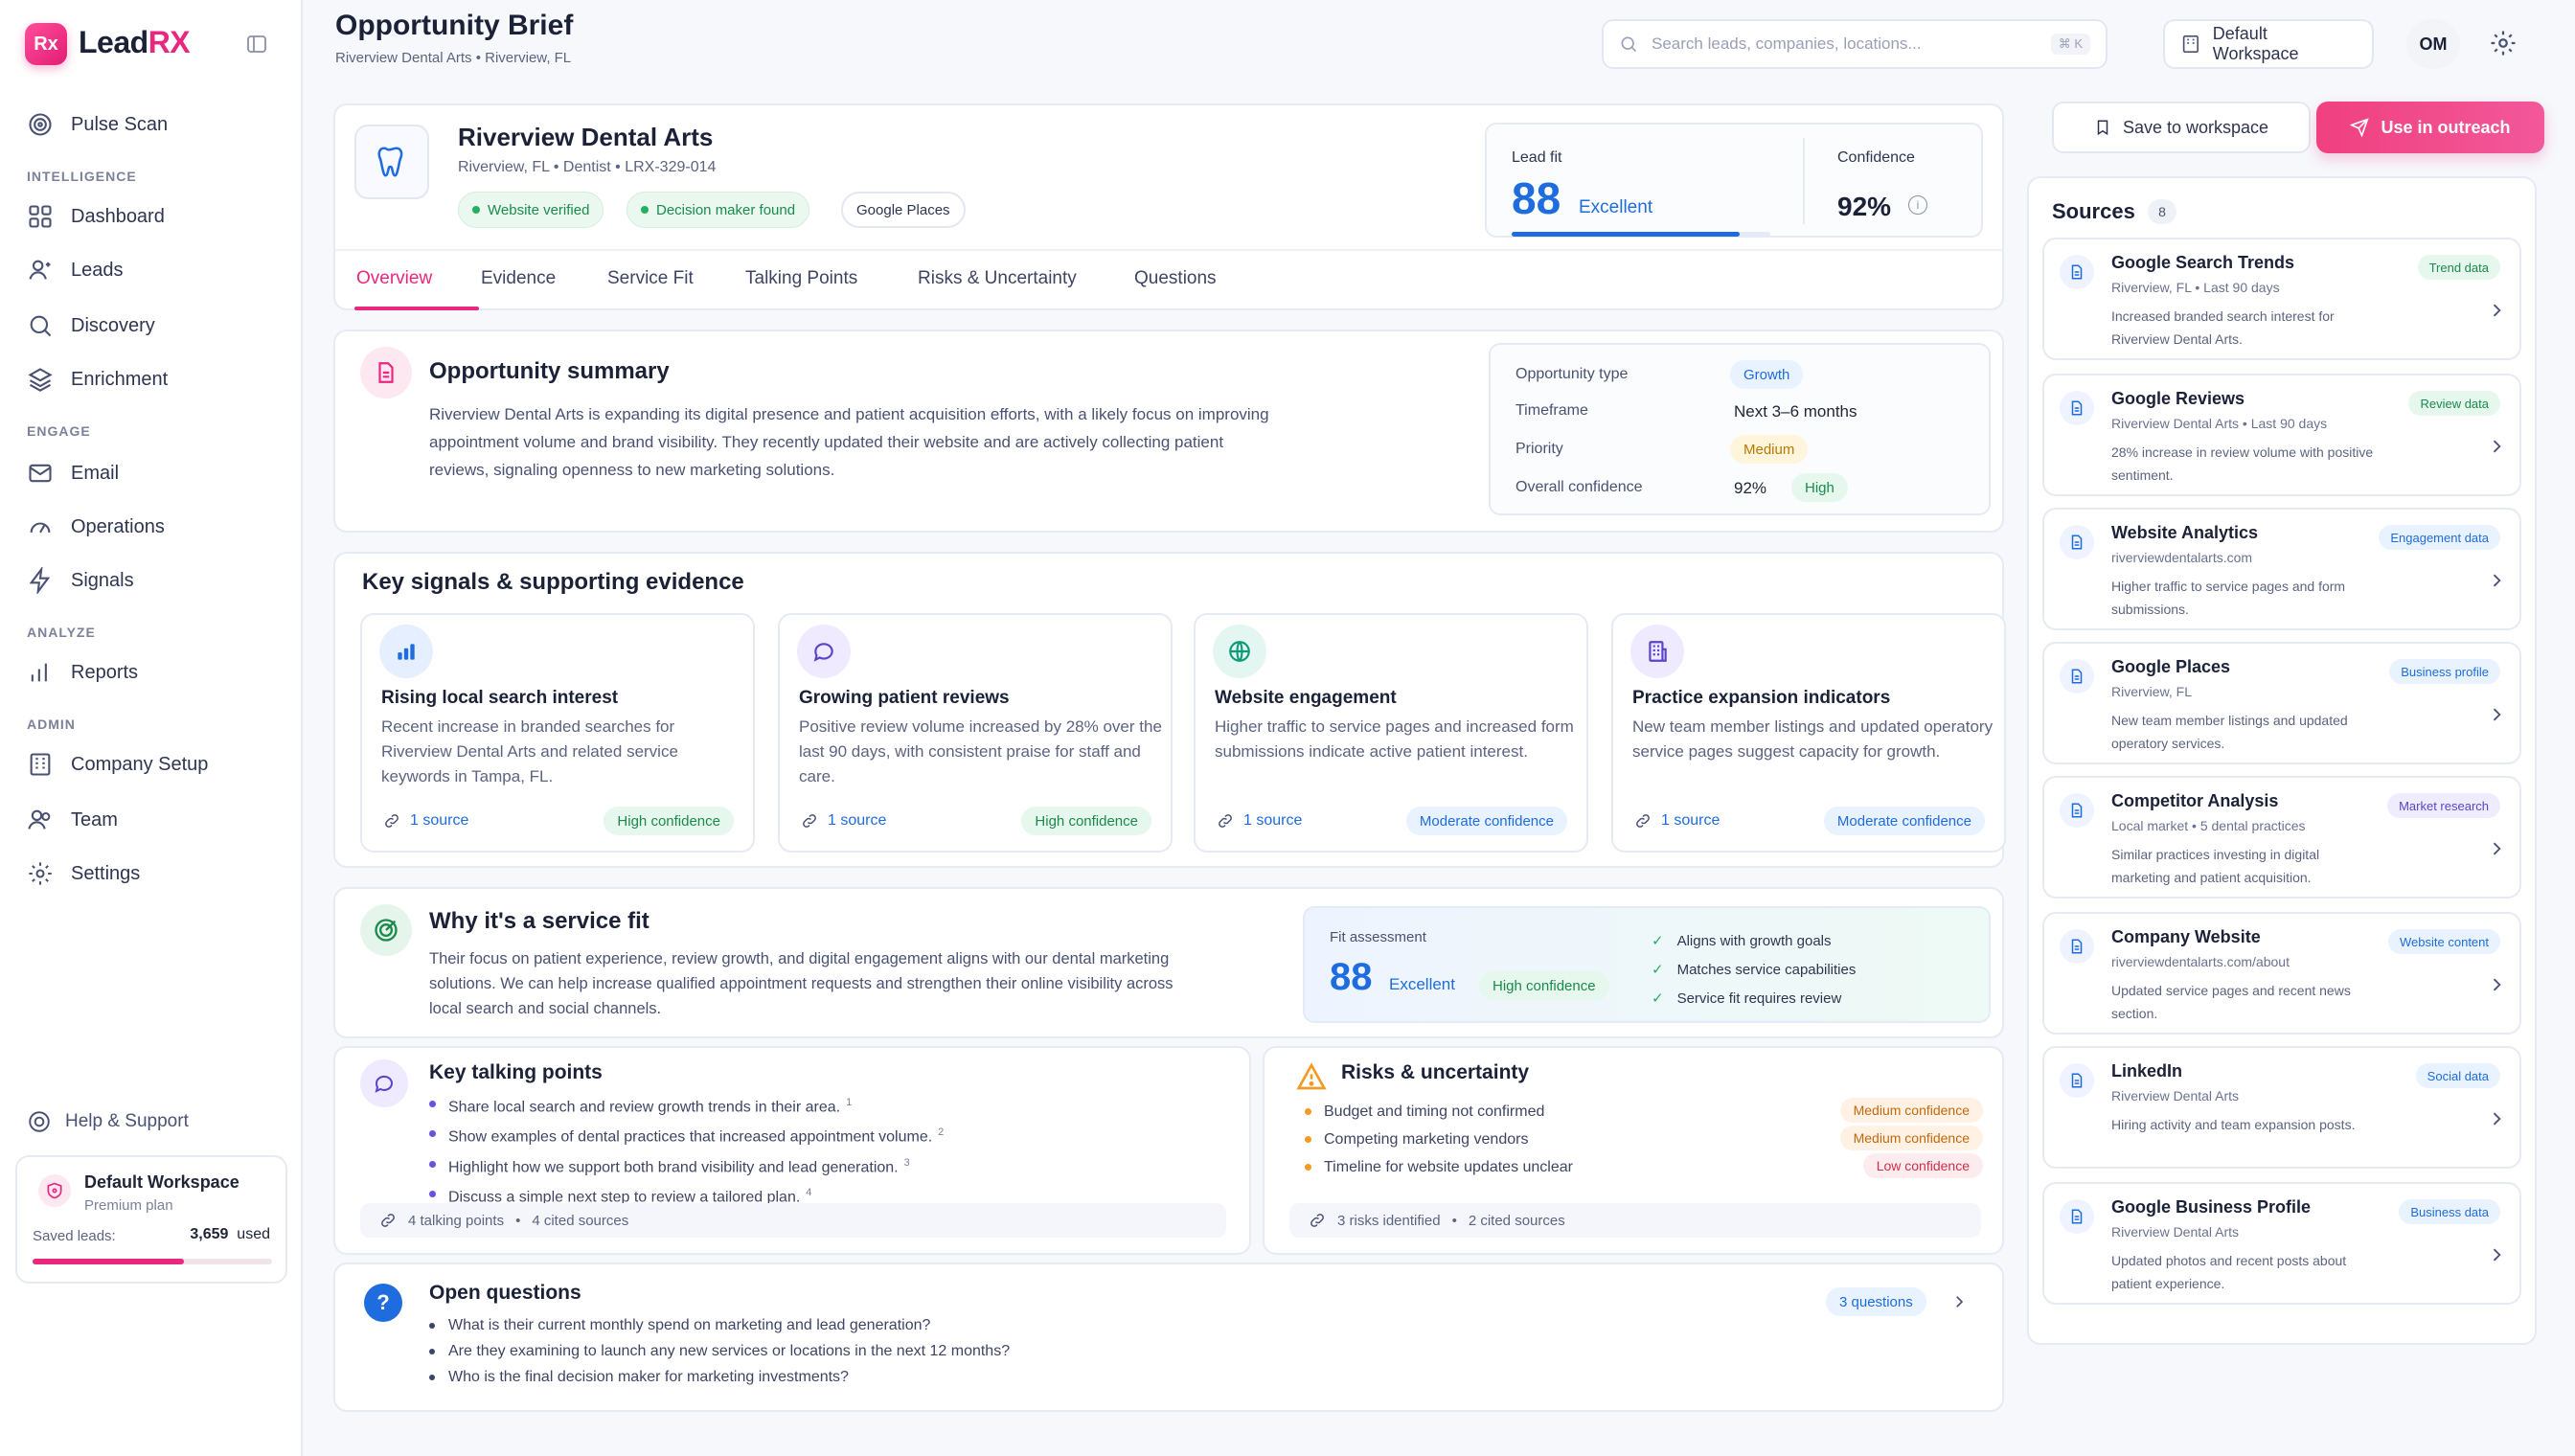  I want to click on sidebar-item-signals: Signals, so click(80, 580).